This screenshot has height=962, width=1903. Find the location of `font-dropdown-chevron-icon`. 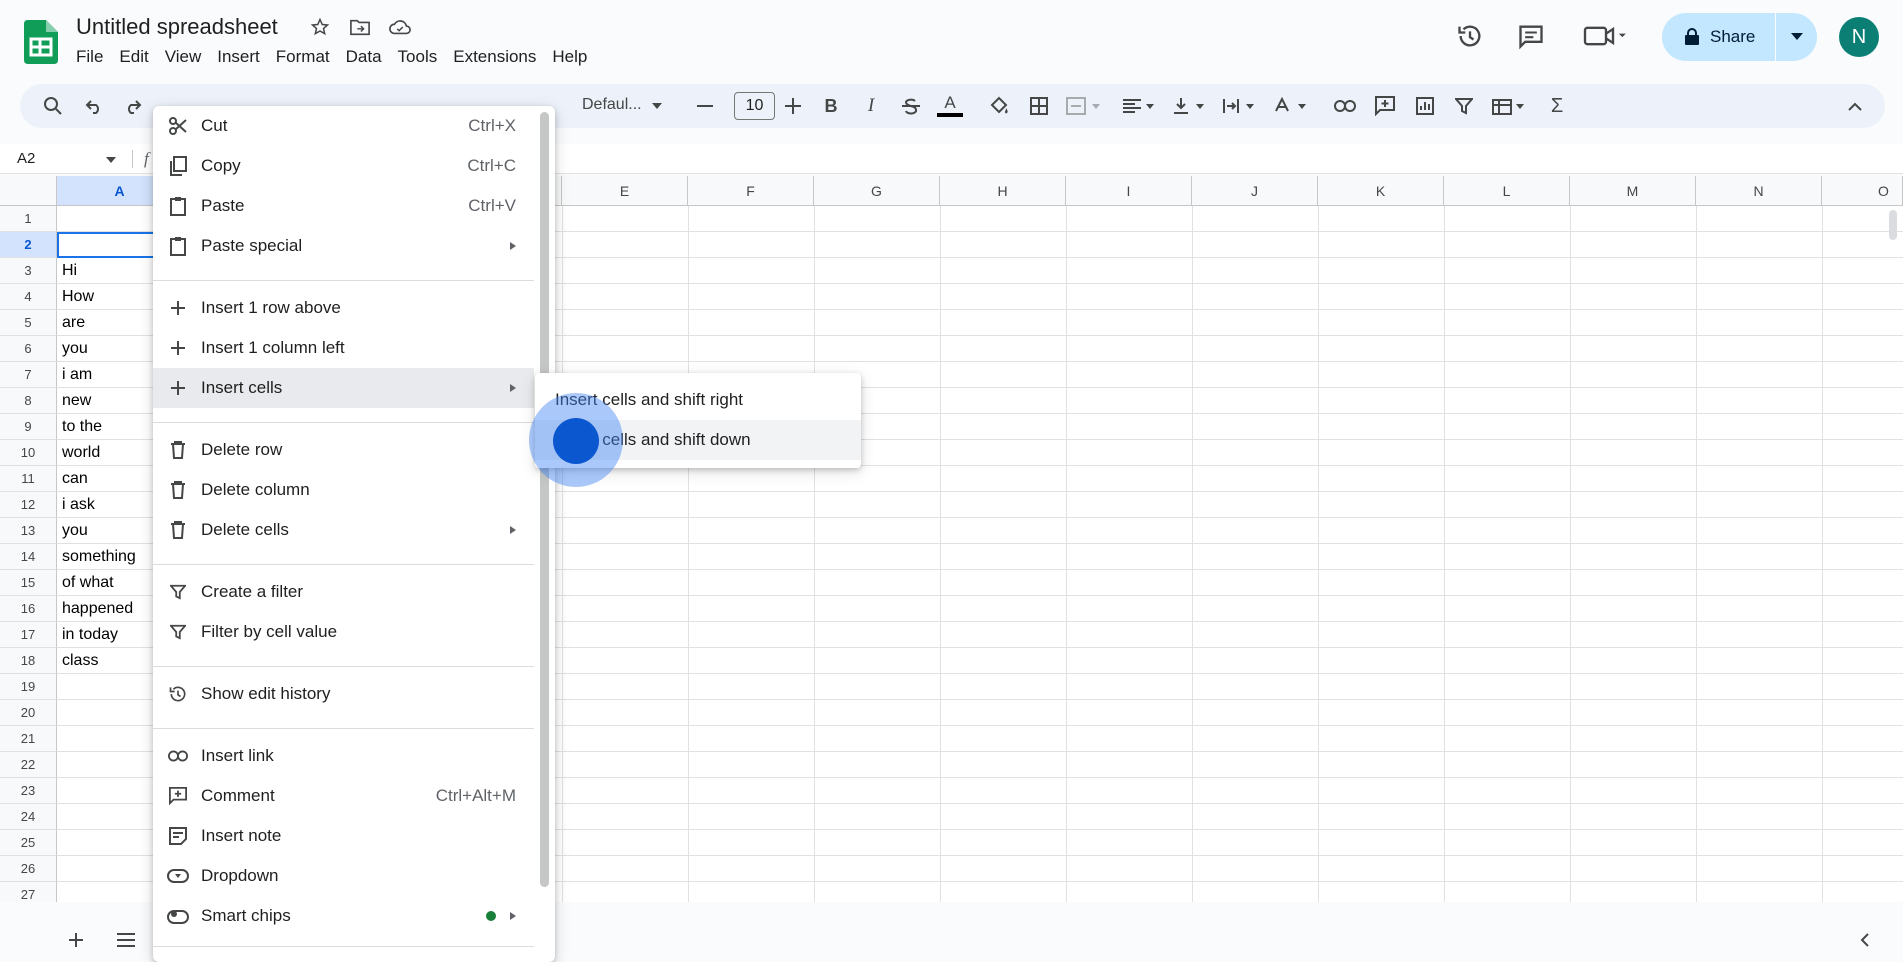

font-dropdown-chevron-icon is located at coordinates (657, 106).